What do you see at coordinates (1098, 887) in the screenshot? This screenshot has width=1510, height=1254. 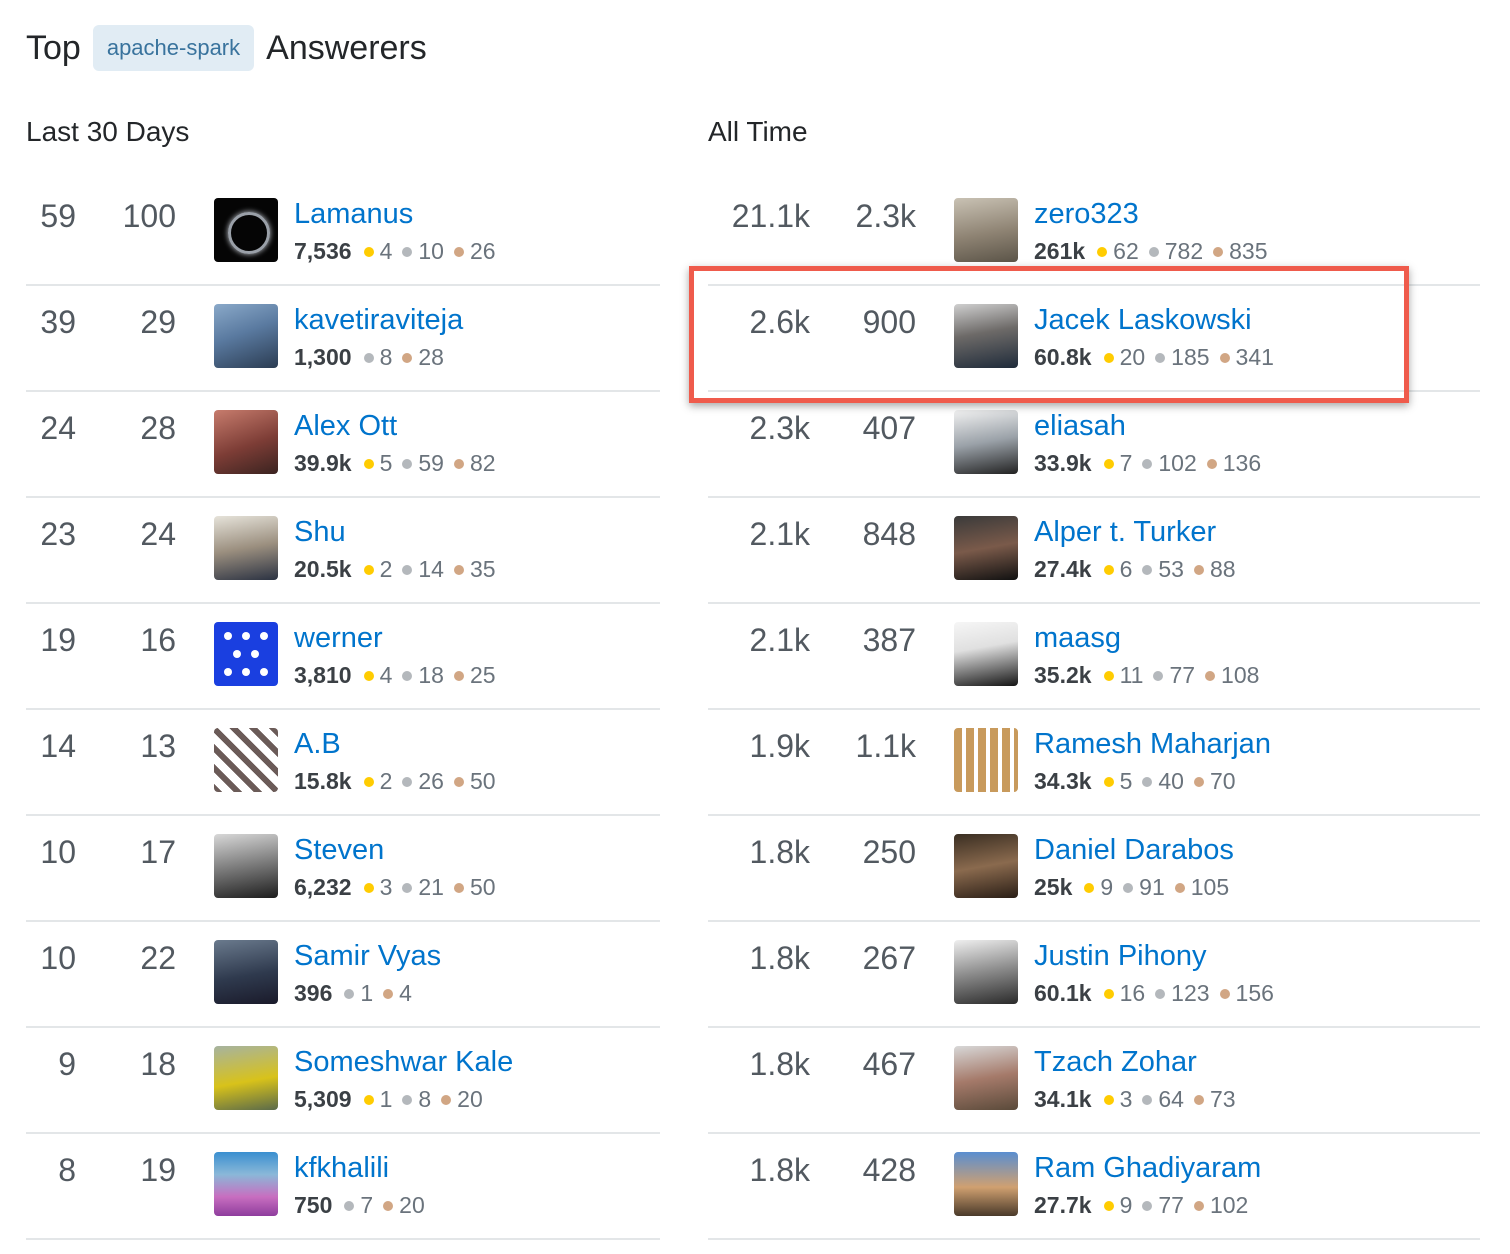 I see `gold-badge: 9` at bounding box center [1098, 887].